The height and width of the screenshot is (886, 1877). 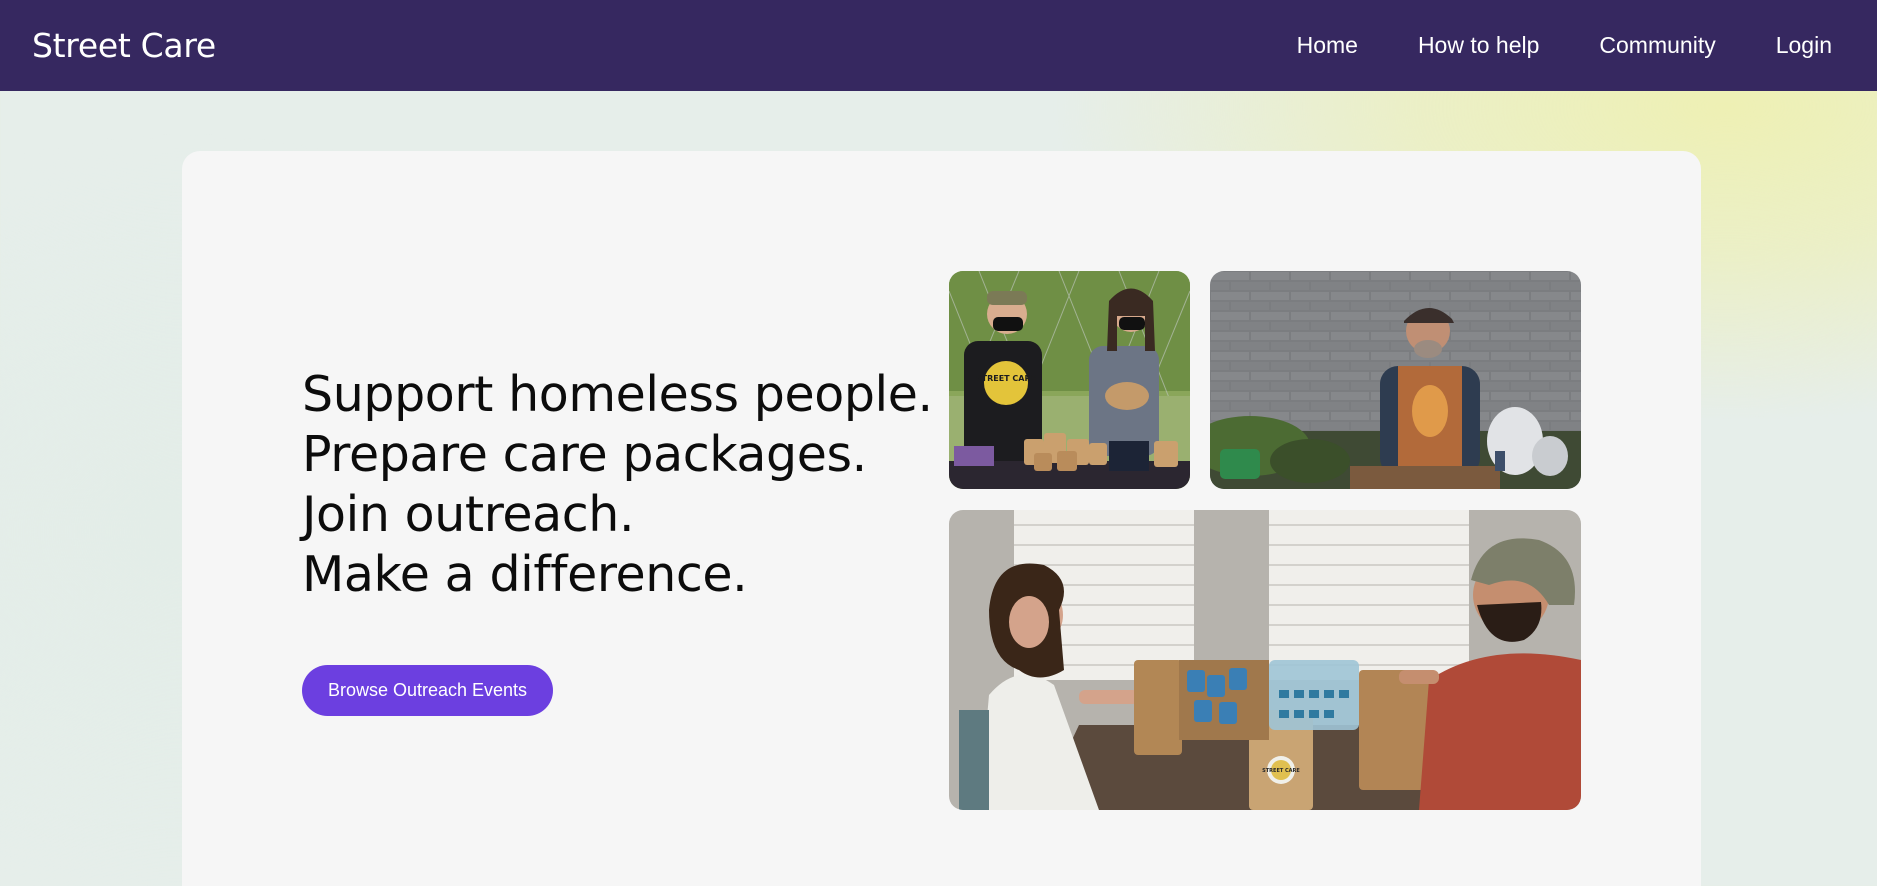 I want to click on browse-outreach-events-button: Browse Outreach Events, so click(x=427, y=690).